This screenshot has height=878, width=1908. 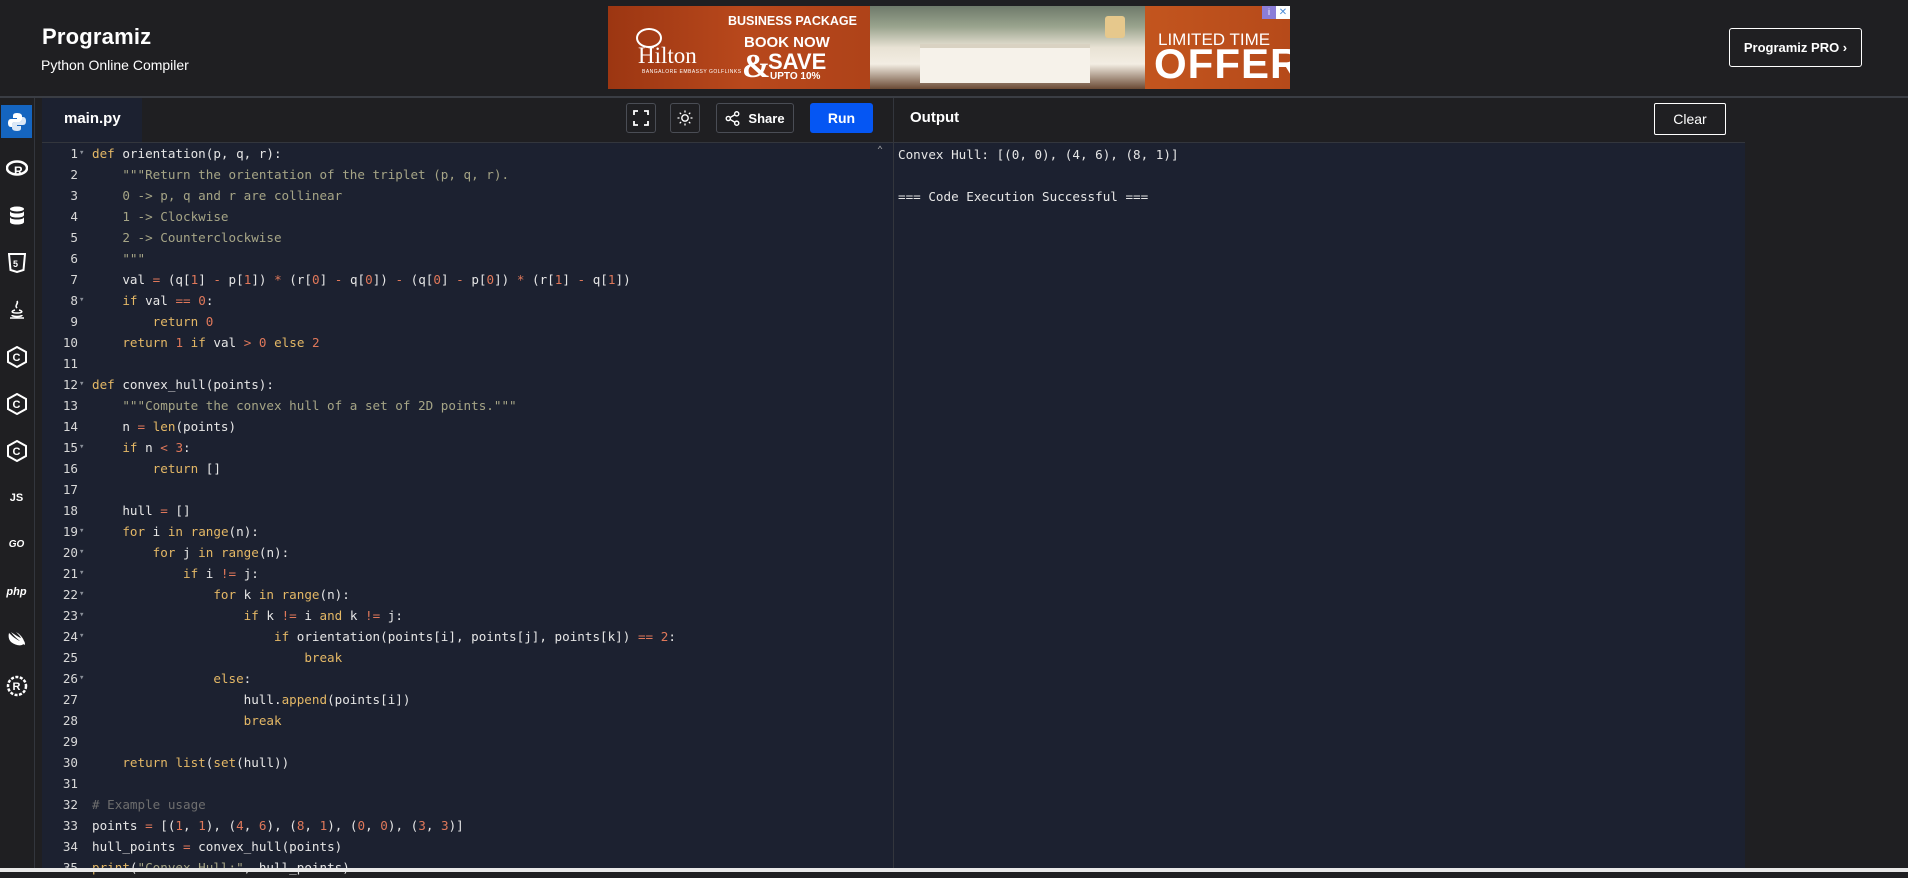 I want to click on line-number: 15, so click(x=70, y=447).